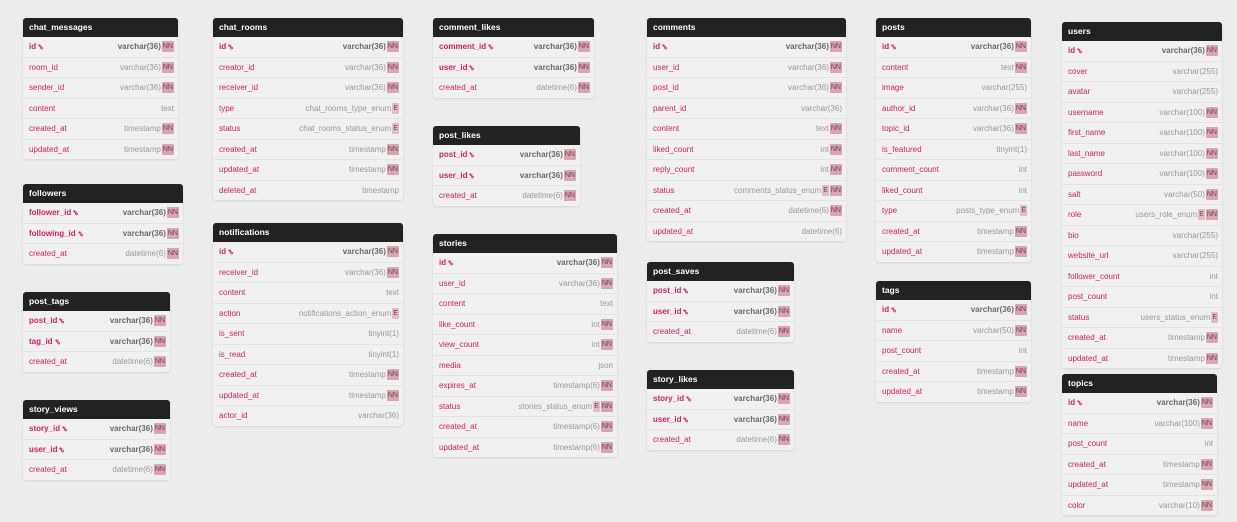 This screenshot has width=1237, height=522. What do you see at coordinates (953, 149) in the screenshot?
I see `column-row: is_featured tinyint(1)` at bounding box center [953, 149].